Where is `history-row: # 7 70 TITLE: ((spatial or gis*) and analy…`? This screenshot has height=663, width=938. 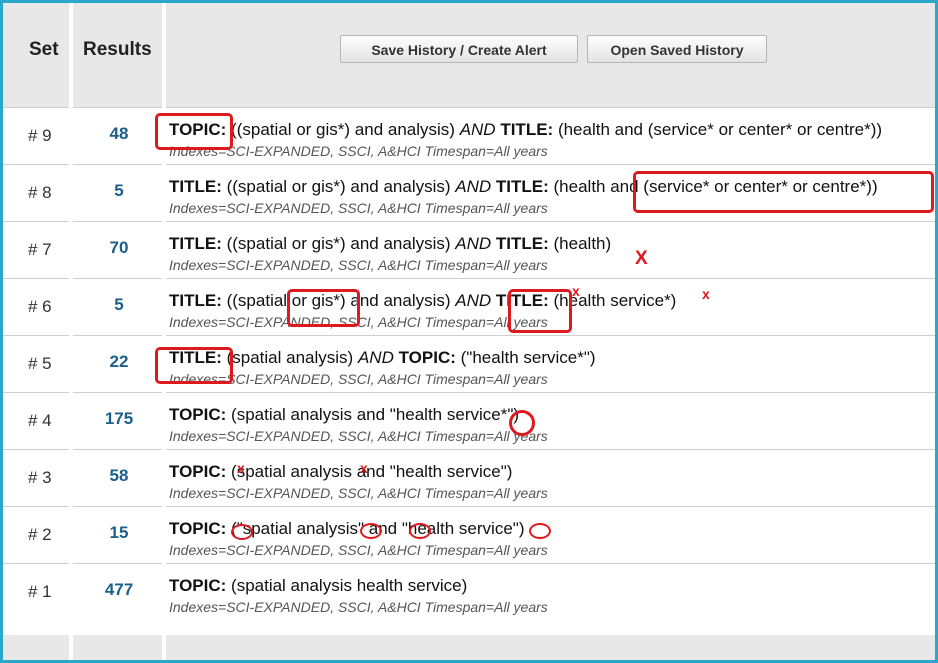
history-row: # 7 70 TITLE: ((spatial or gis*) and analy… is located at coordinates (469, 249).